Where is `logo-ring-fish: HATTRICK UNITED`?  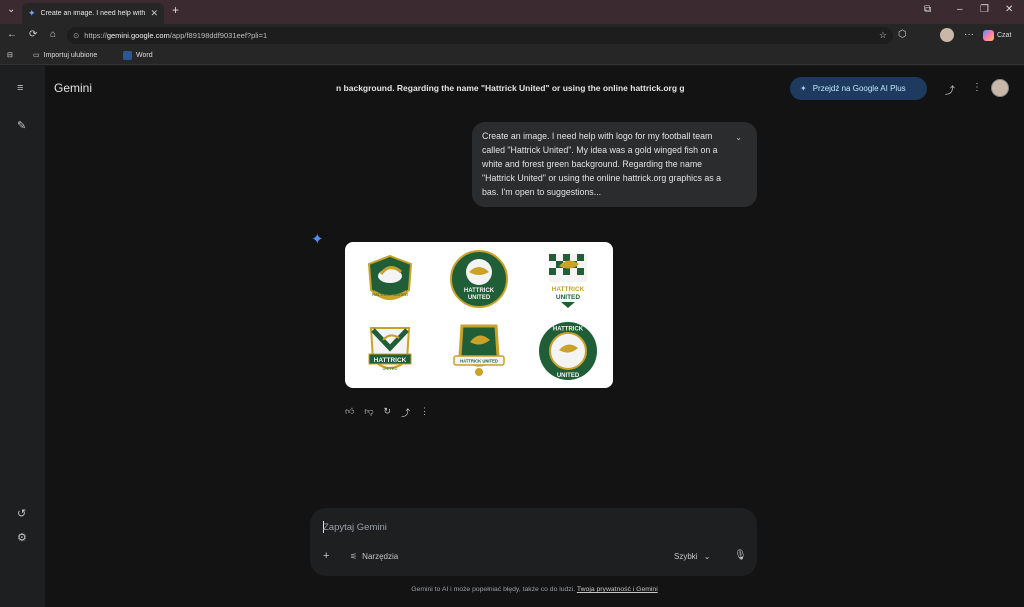
logo-ring-fish: HATTRICK UNITED is located at coordinates (568, 351).